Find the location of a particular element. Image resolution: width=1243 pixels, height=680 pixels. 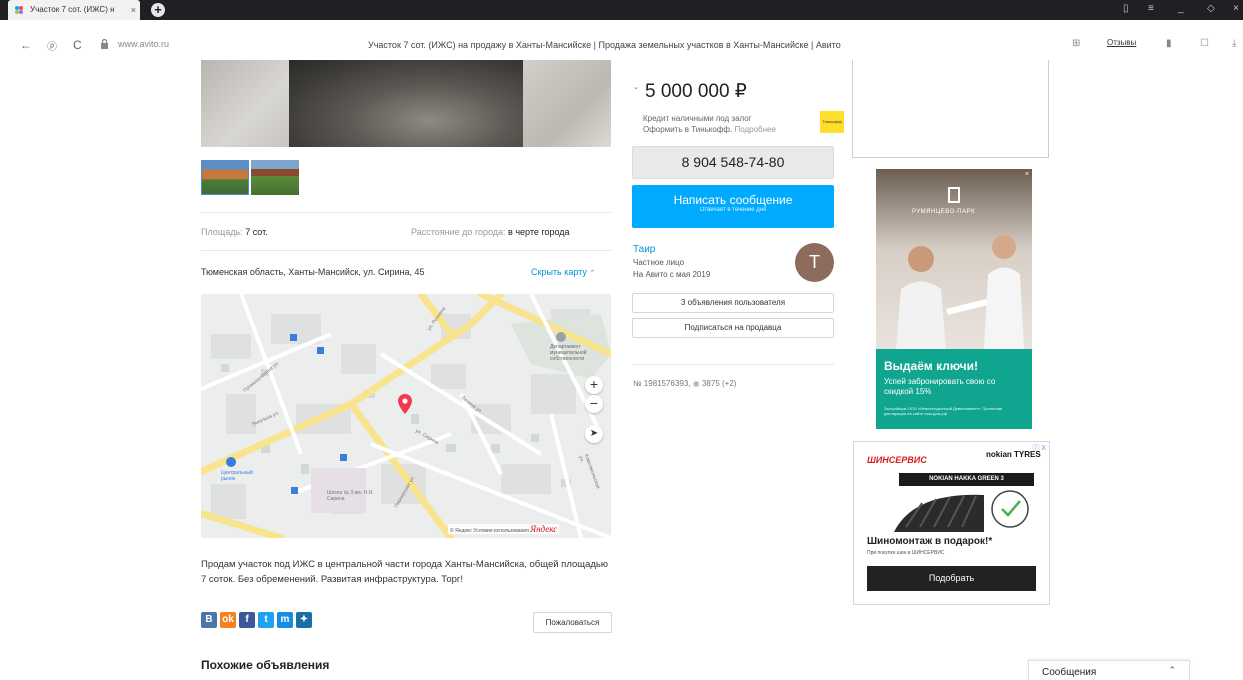

photo-blur-right is located at coordinates (567, 103).